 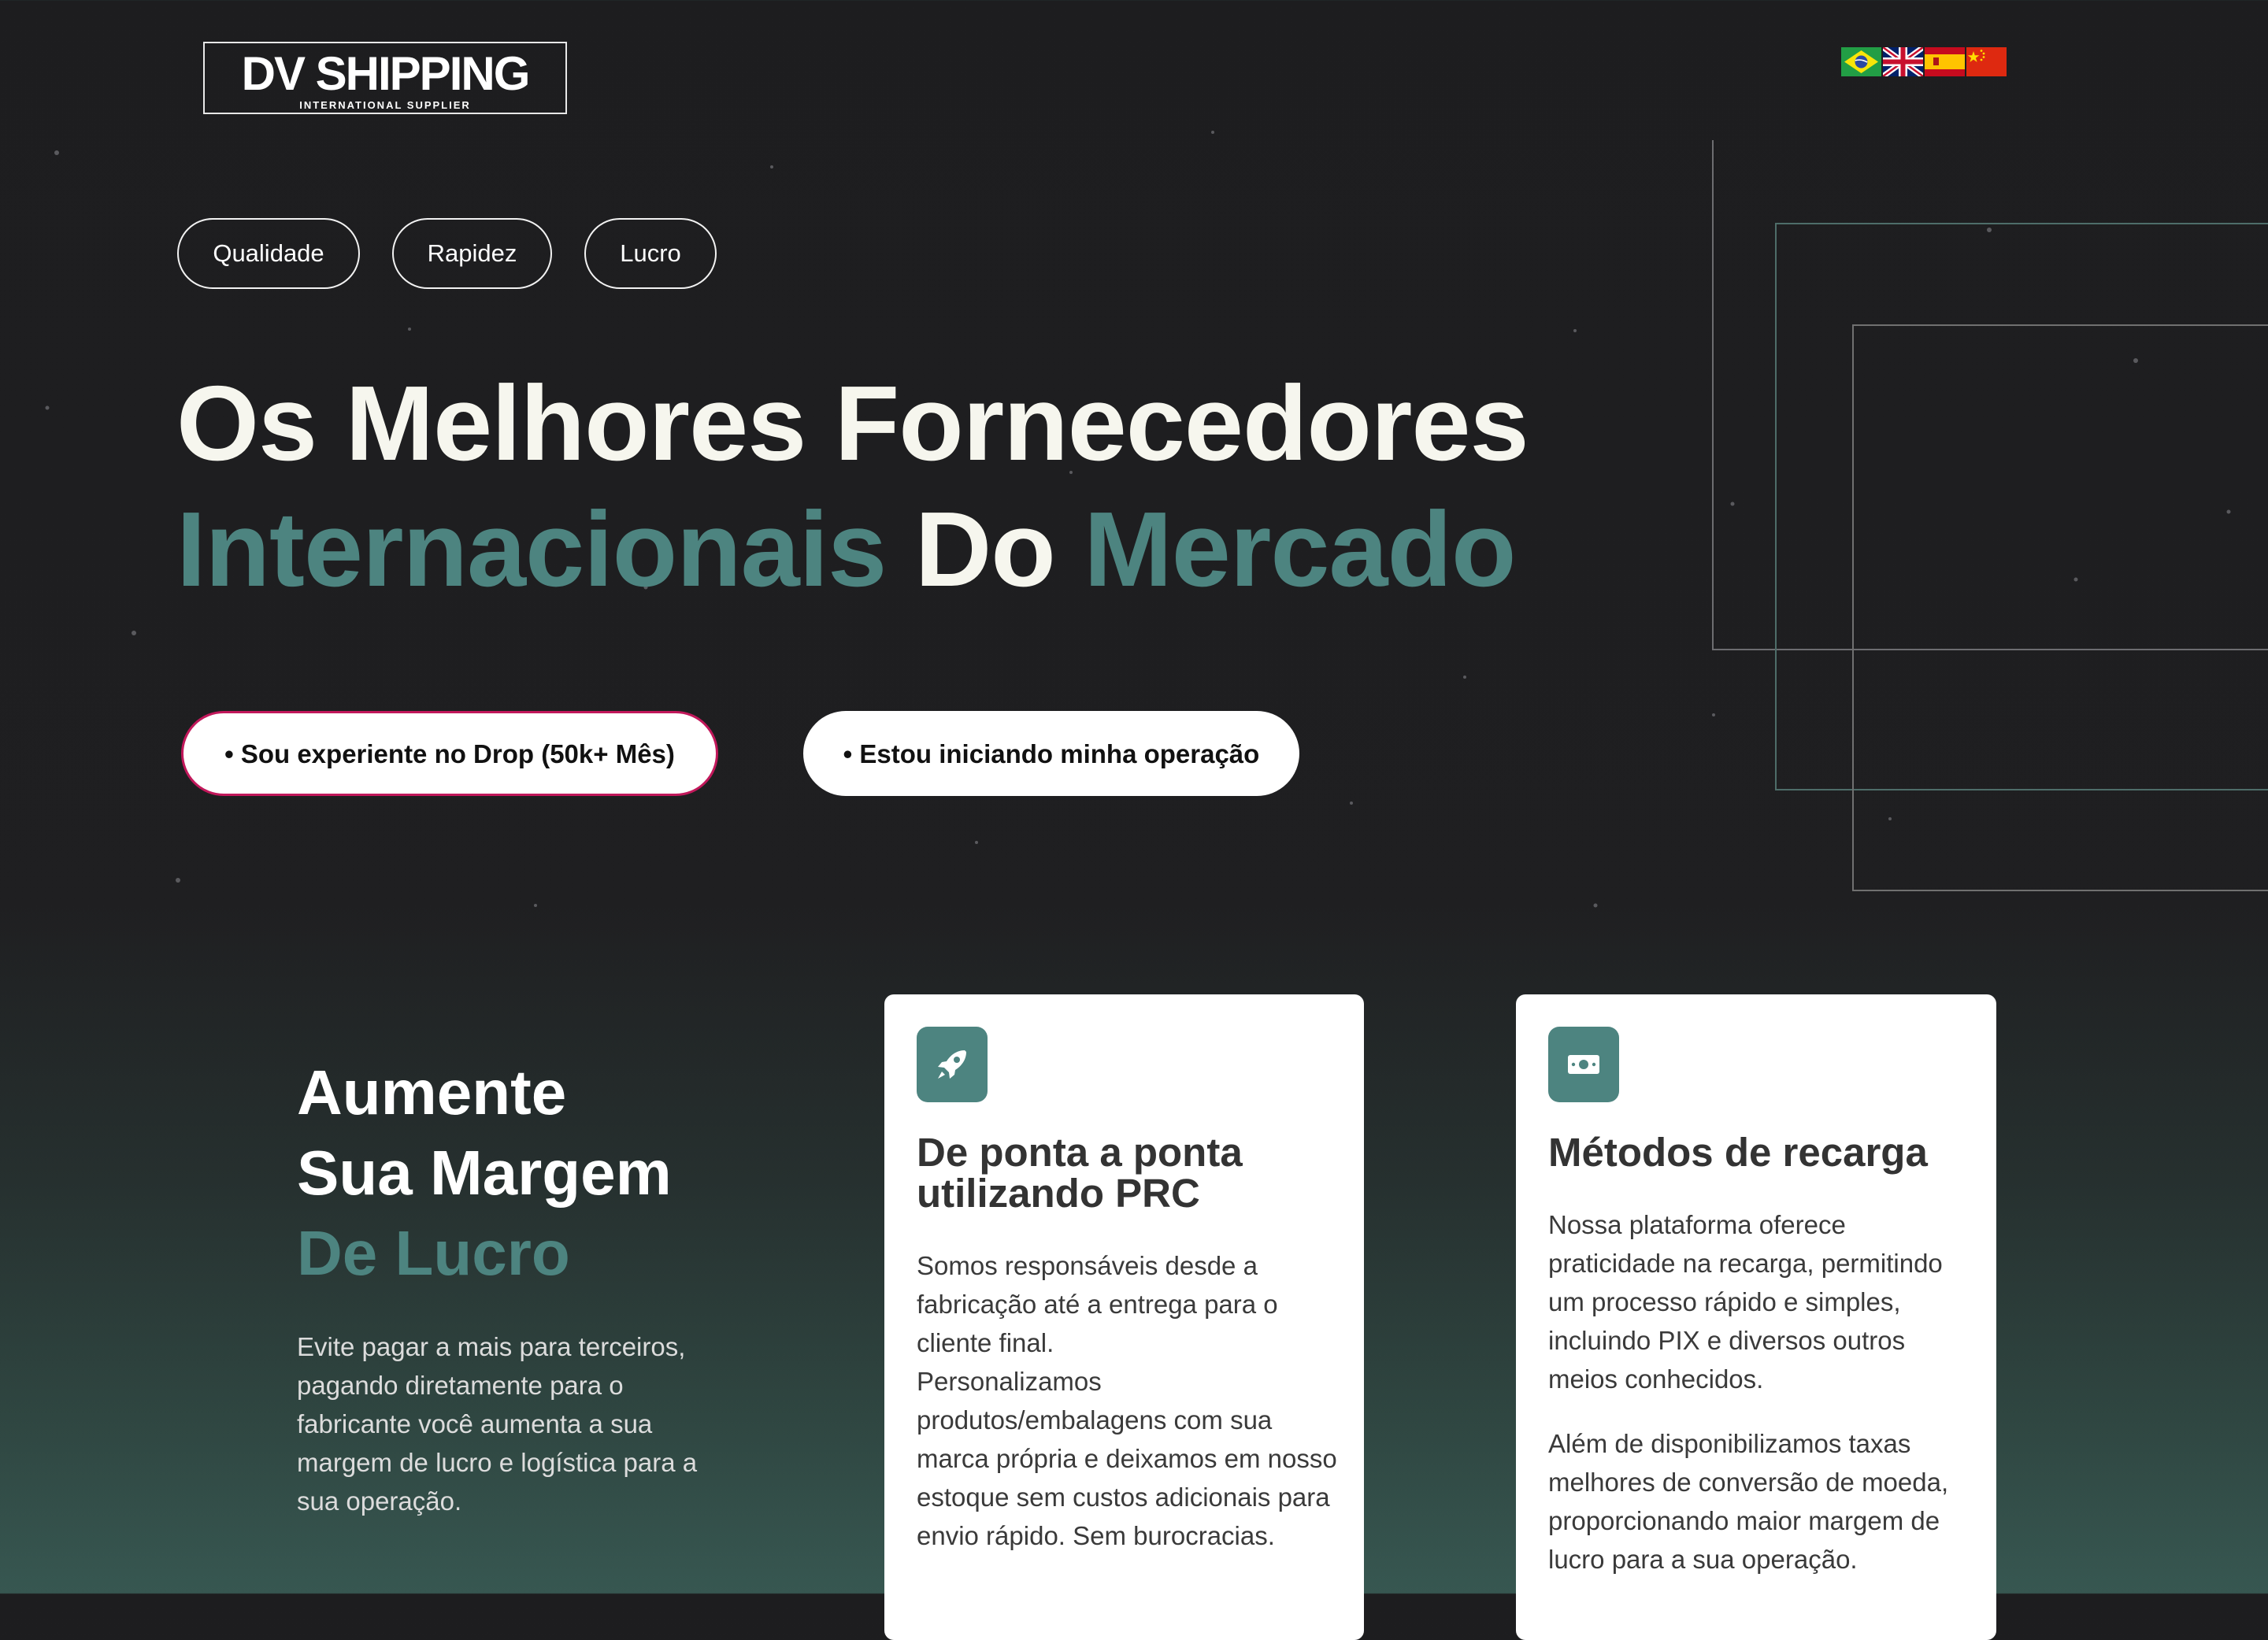 I want to click on tag-qualidade: Qualidade, so click(x=268, y=253).